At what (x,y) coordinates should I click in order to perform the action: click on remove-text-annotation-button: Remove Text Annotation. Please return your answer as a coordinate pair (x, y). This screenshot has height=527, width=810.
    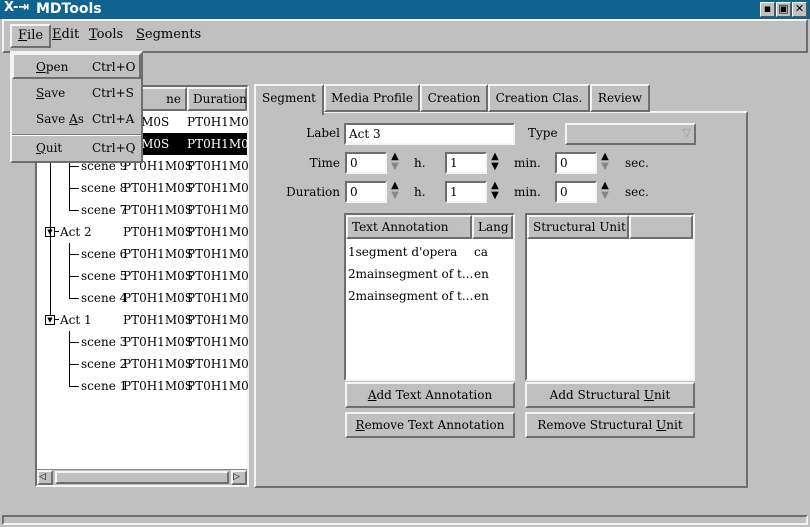
    Looking at the image, I should click on (430, 425).